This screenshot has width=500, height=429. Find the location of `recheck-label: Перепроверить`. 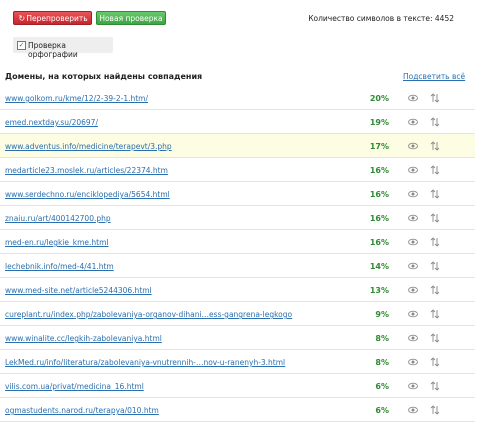

recheck-label: Перепроверить is located at coordinates (57, 18).